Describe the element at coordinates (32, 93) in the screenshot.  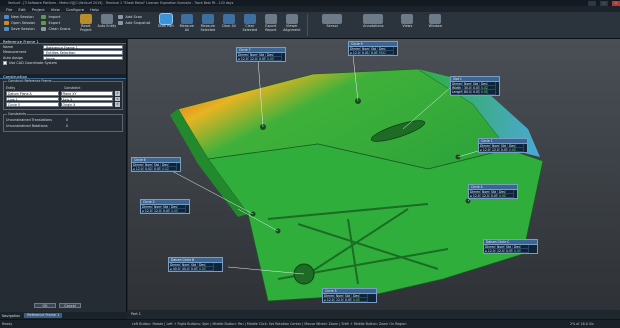
I see `entity-select: Datum Plane A` at that location.